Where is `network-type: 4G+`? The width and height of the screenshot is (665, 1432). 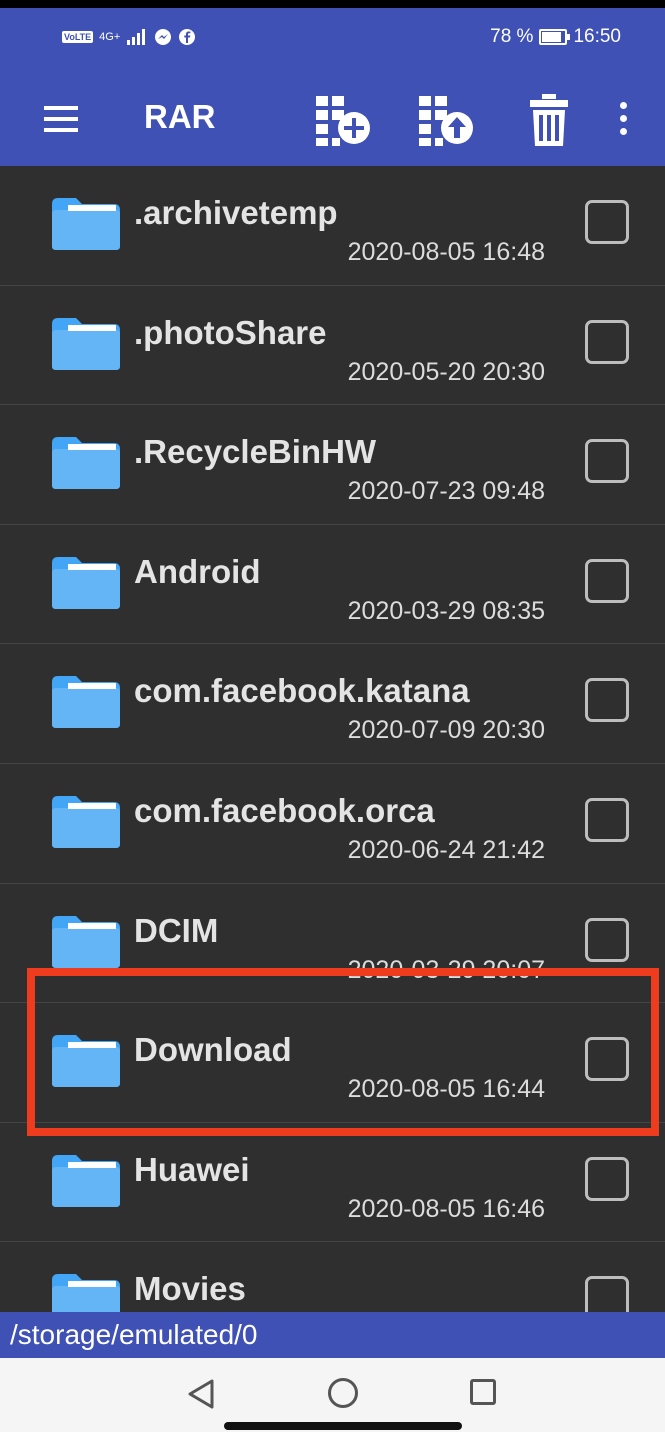 network-type: 4G+ is located at coordinates (110, 37).